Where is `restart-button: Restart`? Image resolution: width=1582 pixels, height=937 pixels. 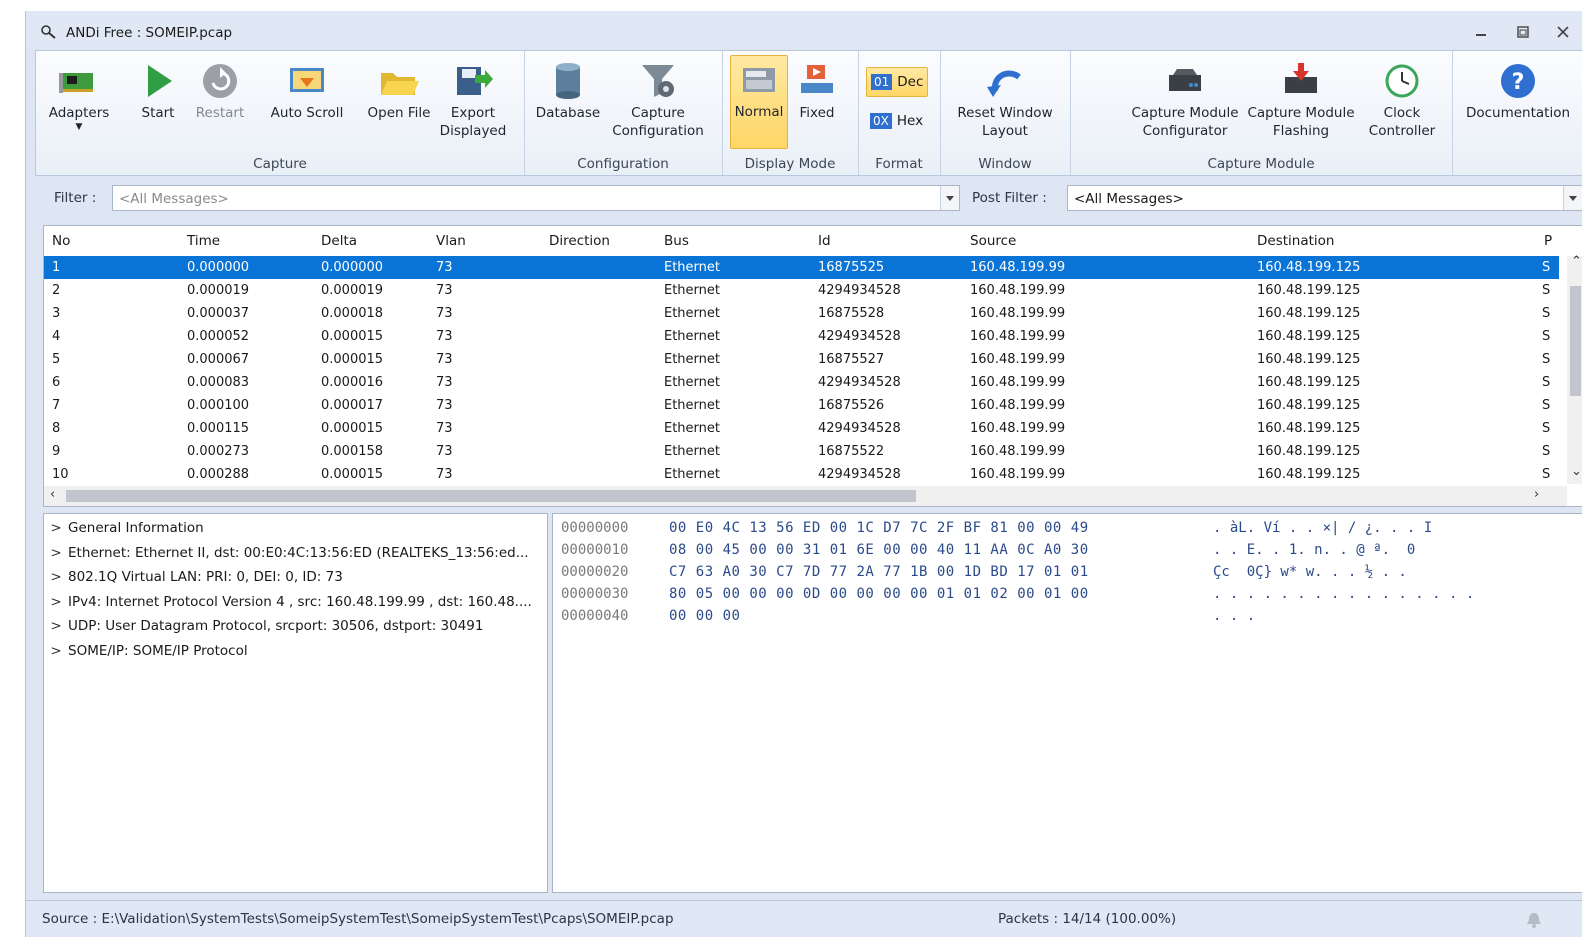 restart-button: Restart is located at coordinates (220, 105).